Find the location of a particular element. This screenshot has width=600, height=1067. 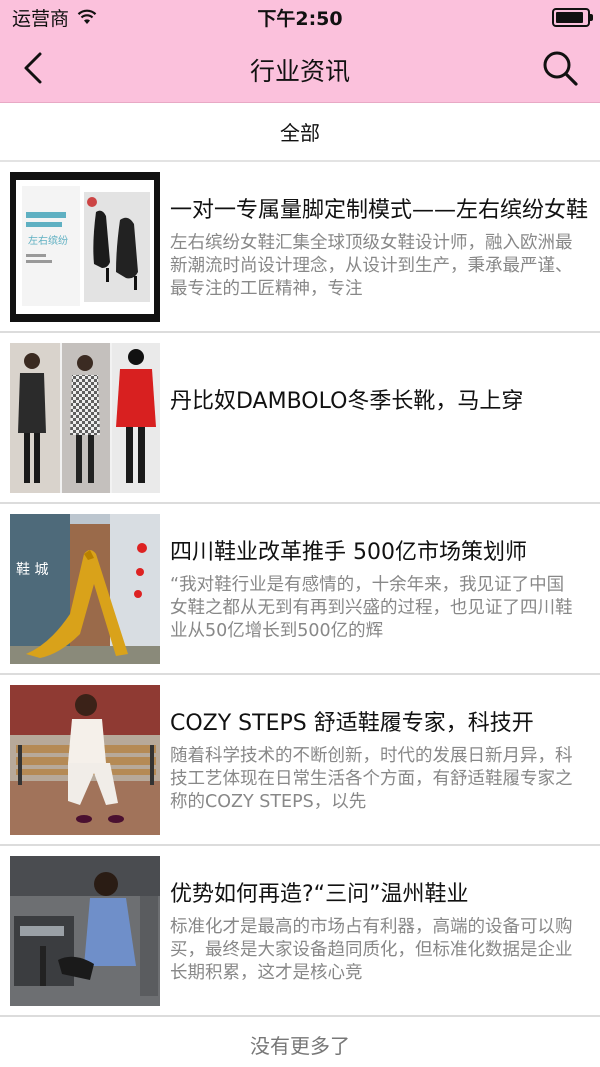

status-bar: 运营商 下午2:50 is located at coordinates (300, 17).